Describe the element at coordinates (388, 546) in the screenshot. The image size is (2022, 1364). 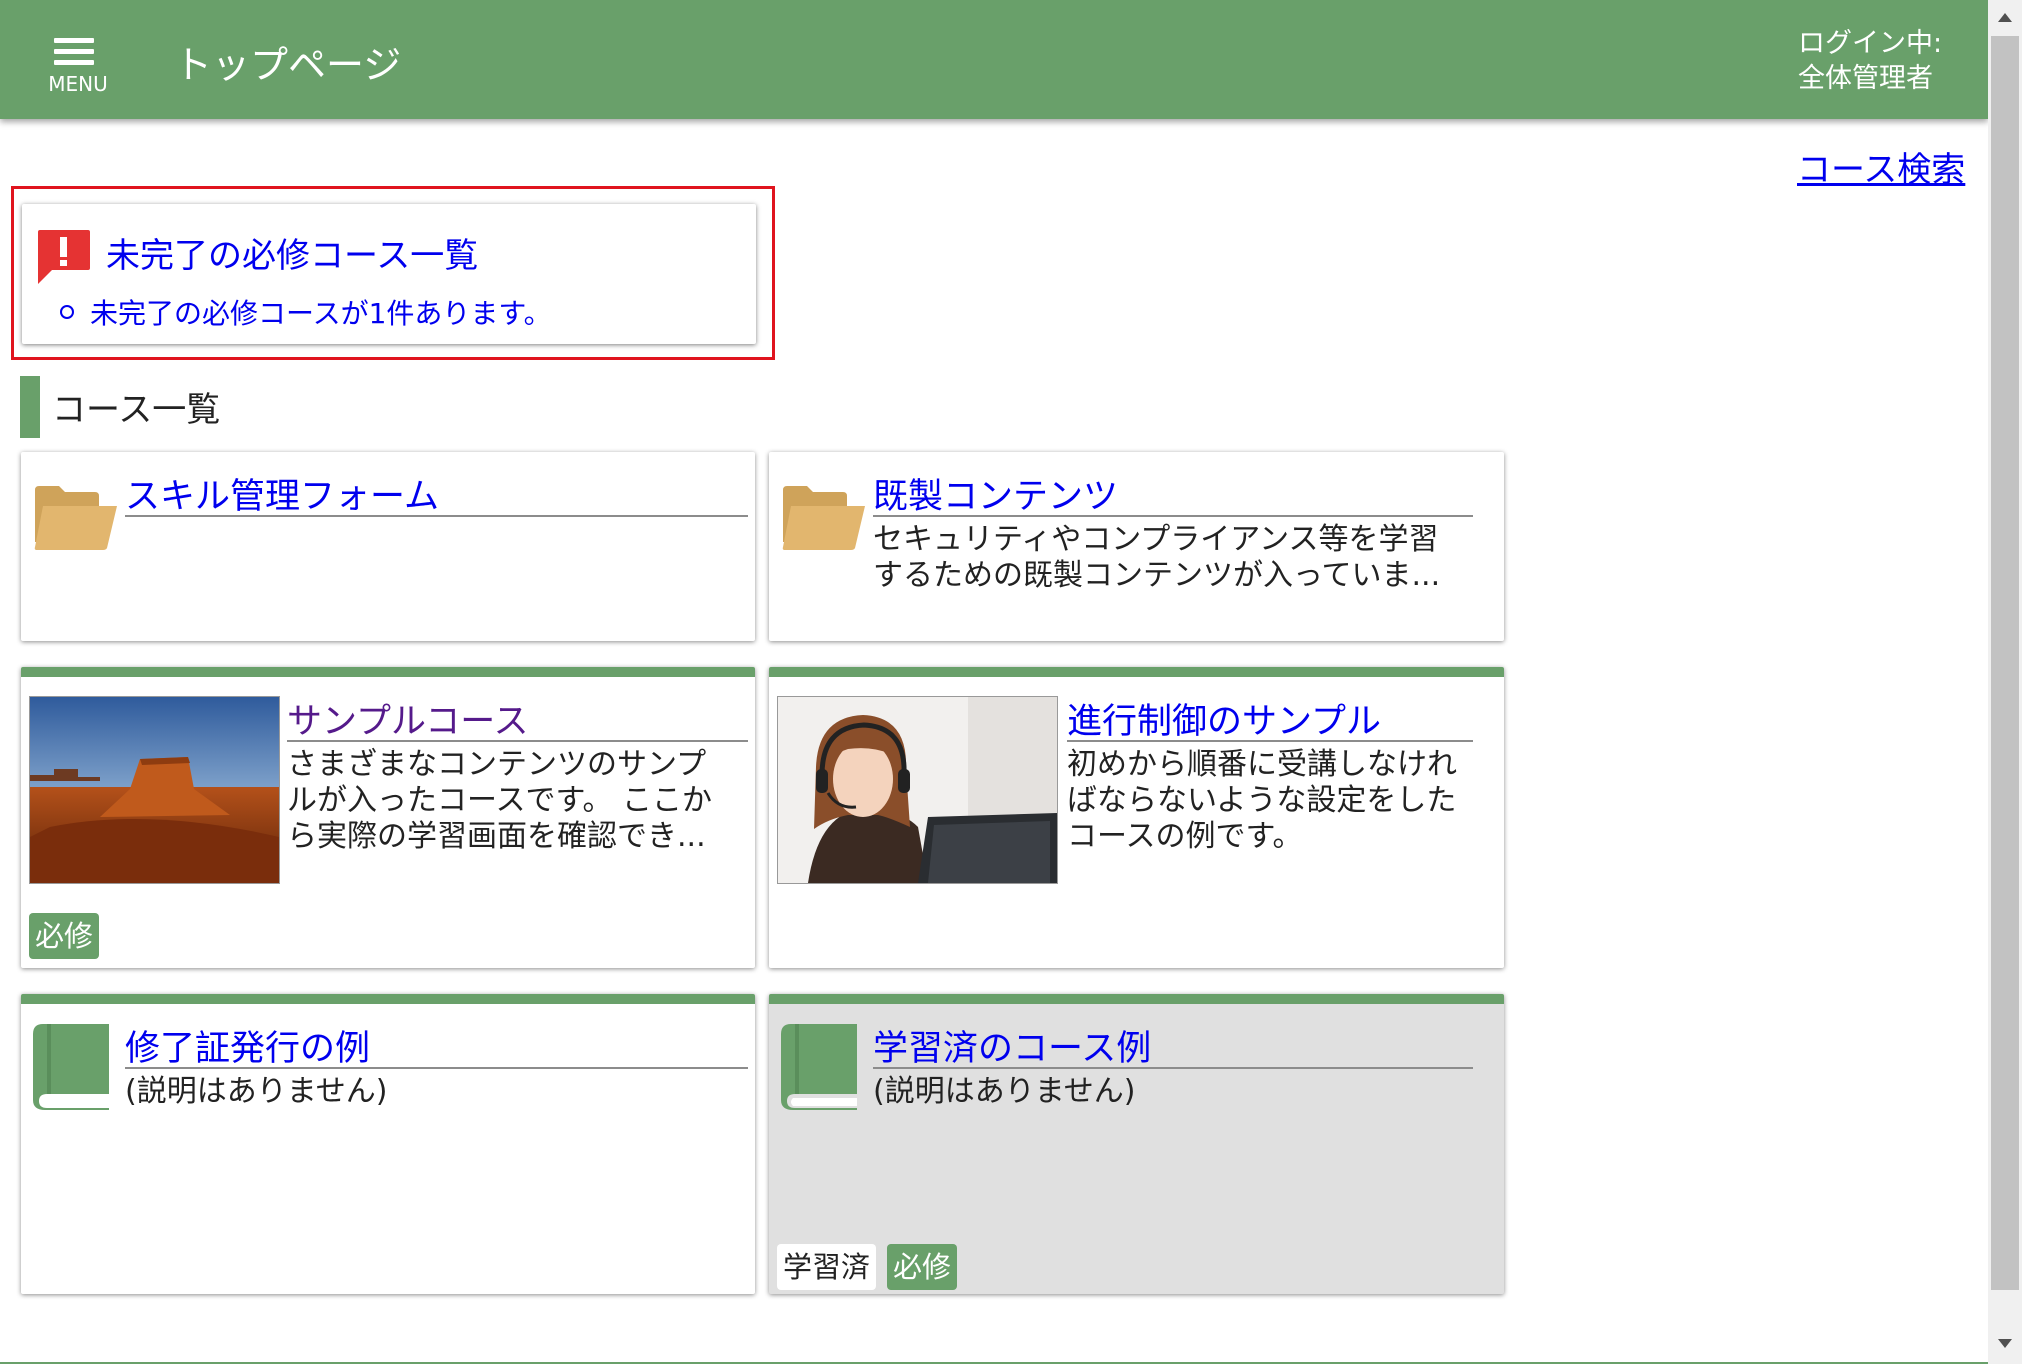
I see `course-folder-card: スキル管理フォーム` at that location.